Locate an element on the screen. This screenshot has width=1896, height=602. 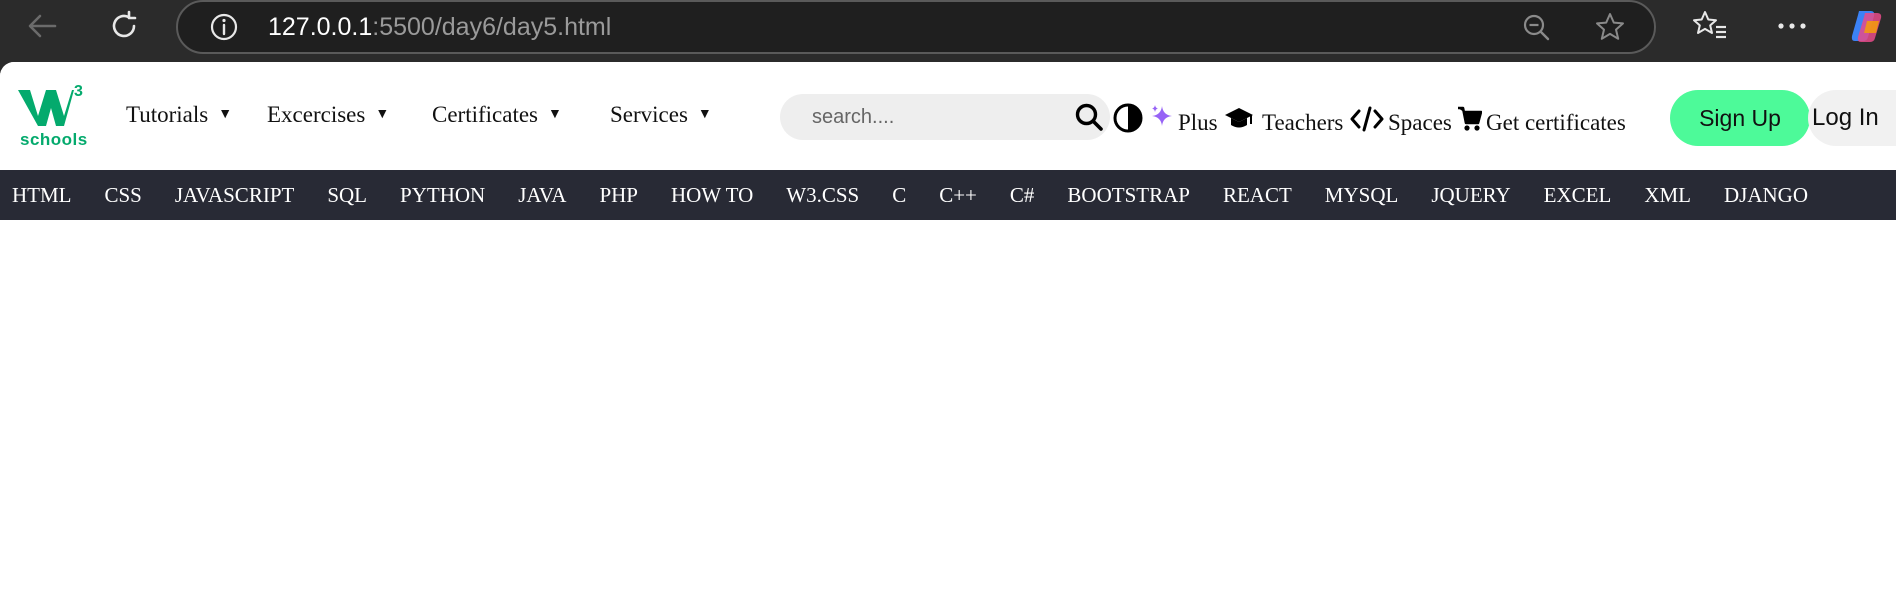
spaces-link: Spaces is located at coordinates (1401, 119).